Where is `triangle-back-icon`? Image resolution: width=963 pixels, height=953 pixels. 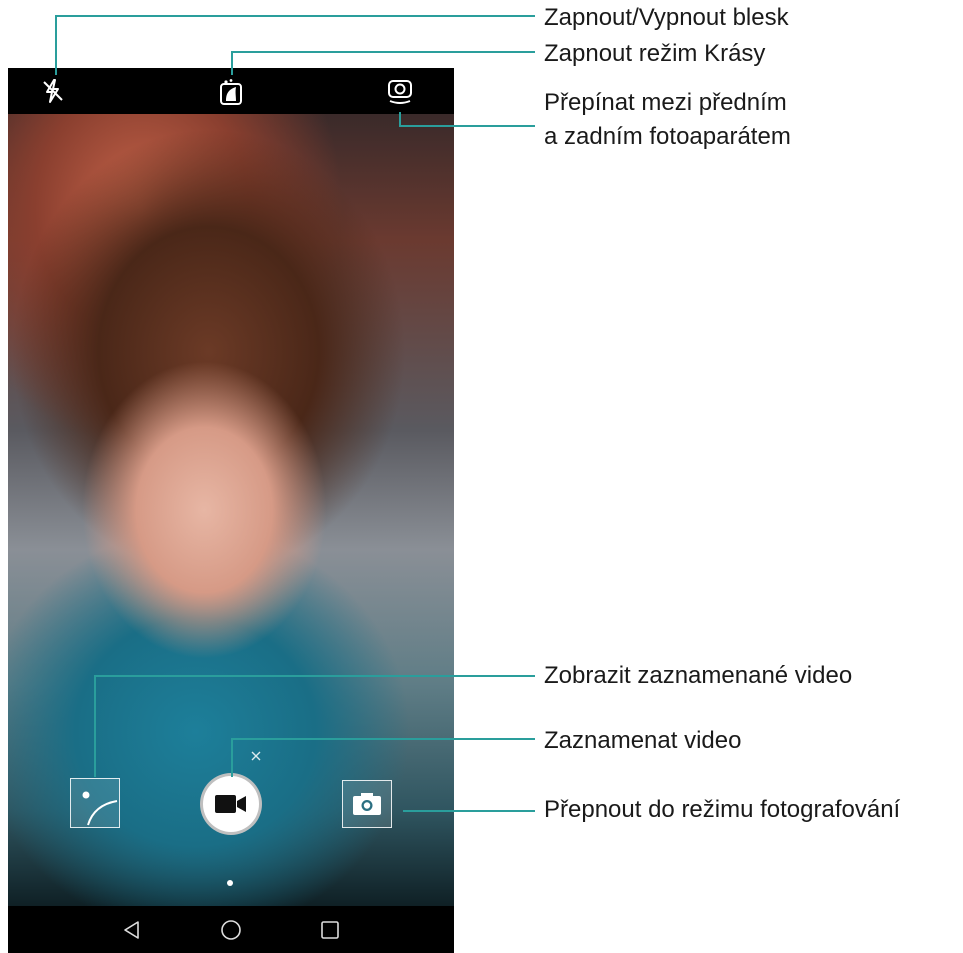 triangle-back-icon is located at coordinates (132, 930).